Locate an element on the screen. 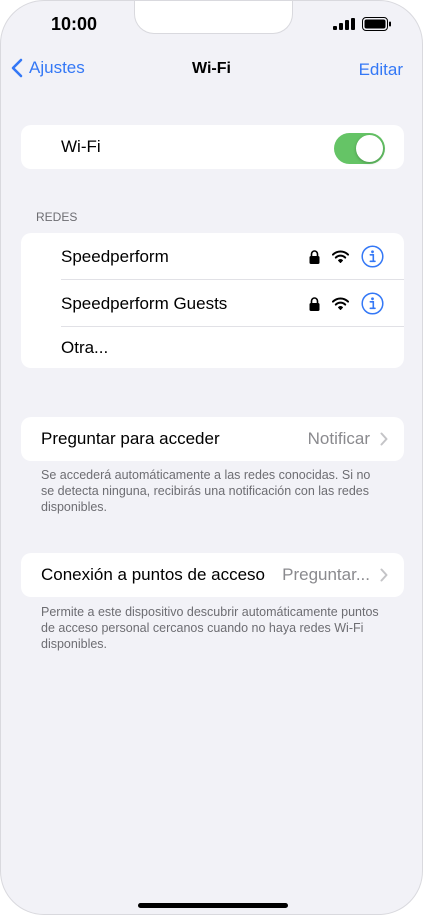  cellular-signal-icon is located at coordinates (344, 24).